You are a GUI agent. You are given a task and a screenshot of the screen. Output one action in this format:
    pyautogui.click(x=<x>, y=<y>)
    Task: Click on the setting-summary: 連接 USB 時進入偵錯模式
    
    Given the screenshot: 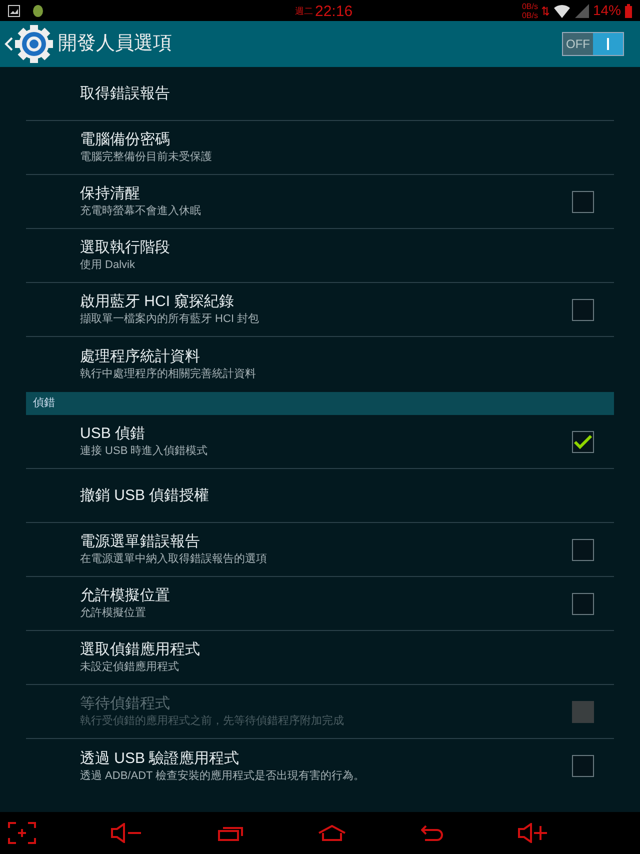 What is the action you would take?
    pyautogui.click(x=144, y=451)
    